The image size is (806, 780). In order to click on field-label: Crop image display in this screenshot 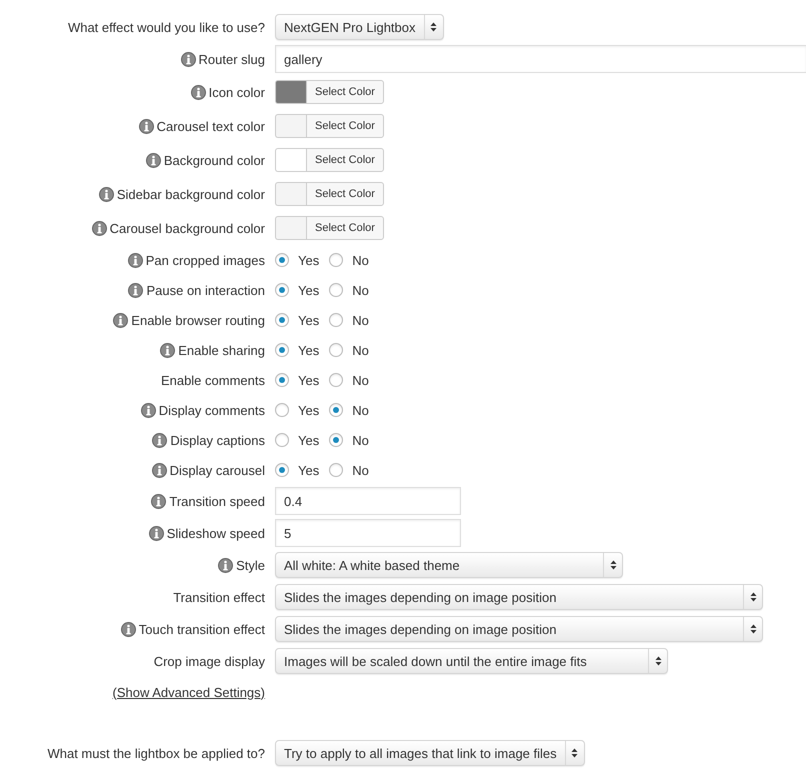, I will do `click(209, 661)`.